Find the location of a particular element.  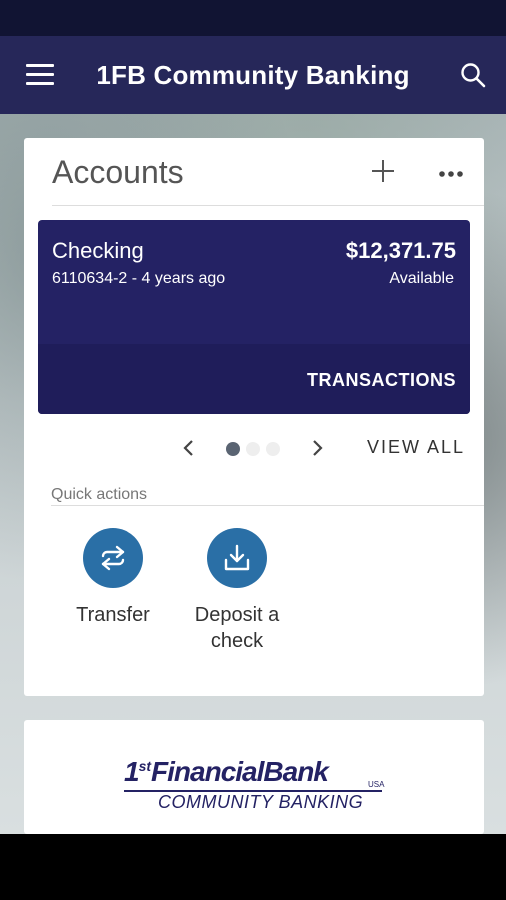

view-all-link: VIEW ALL is located at coordinates (416, 447).